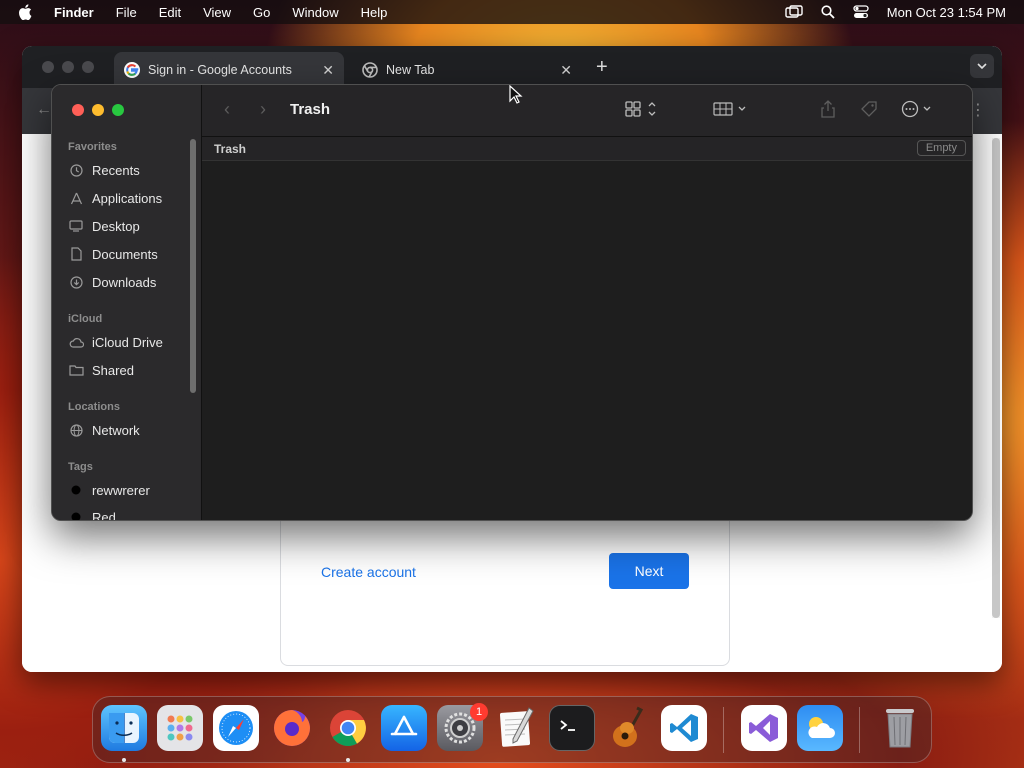  Describe the element at coordinates (794, 12) in the screenshot. I see `screen-mirroring-icon` at that location.